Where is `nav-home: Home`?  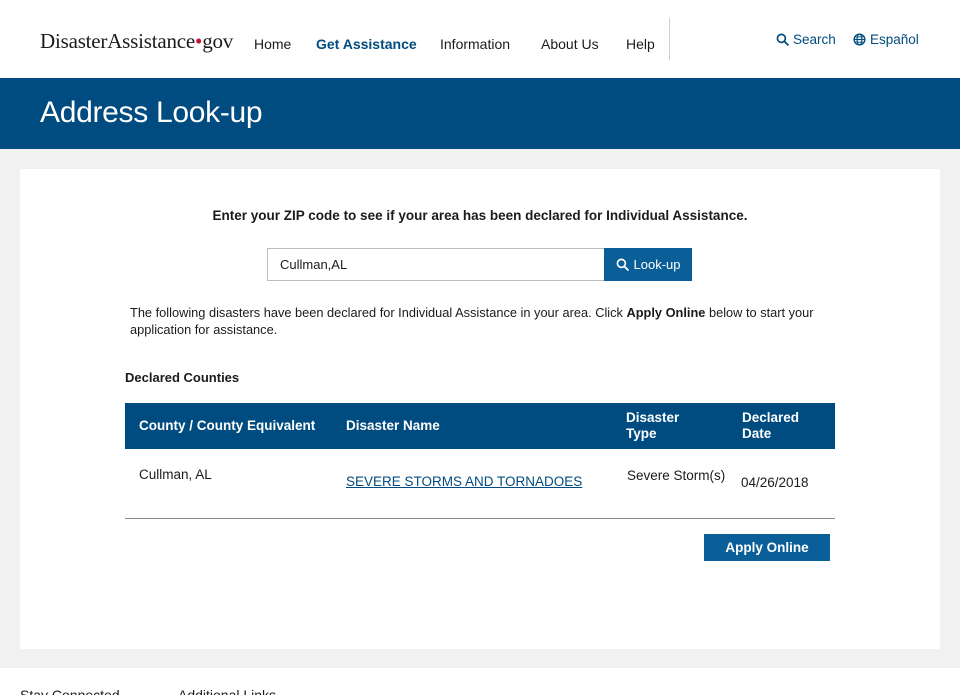
nav-home: Home is located at coordinates (272, 44).